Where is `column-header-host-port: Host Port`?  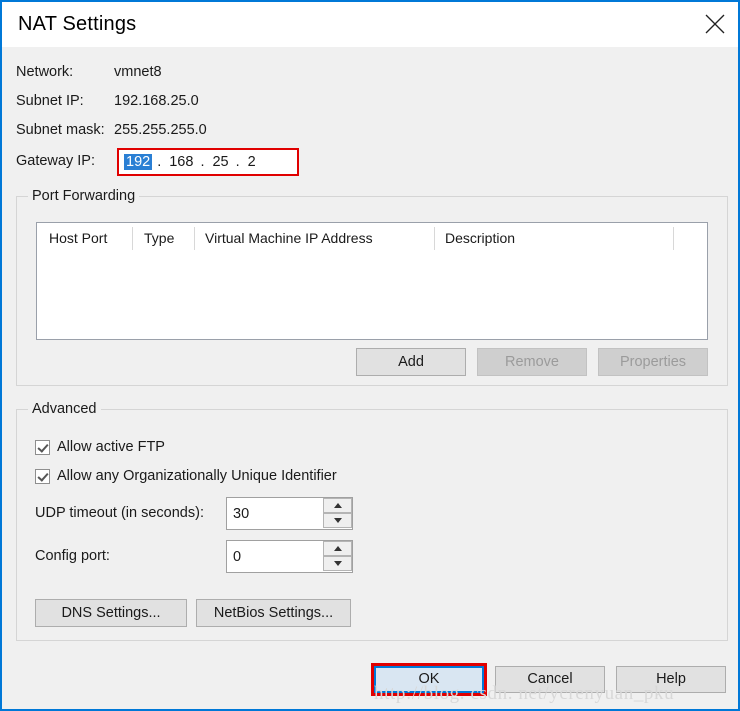
column-header-host-port: Host Port is located at coordinates (78, 238).